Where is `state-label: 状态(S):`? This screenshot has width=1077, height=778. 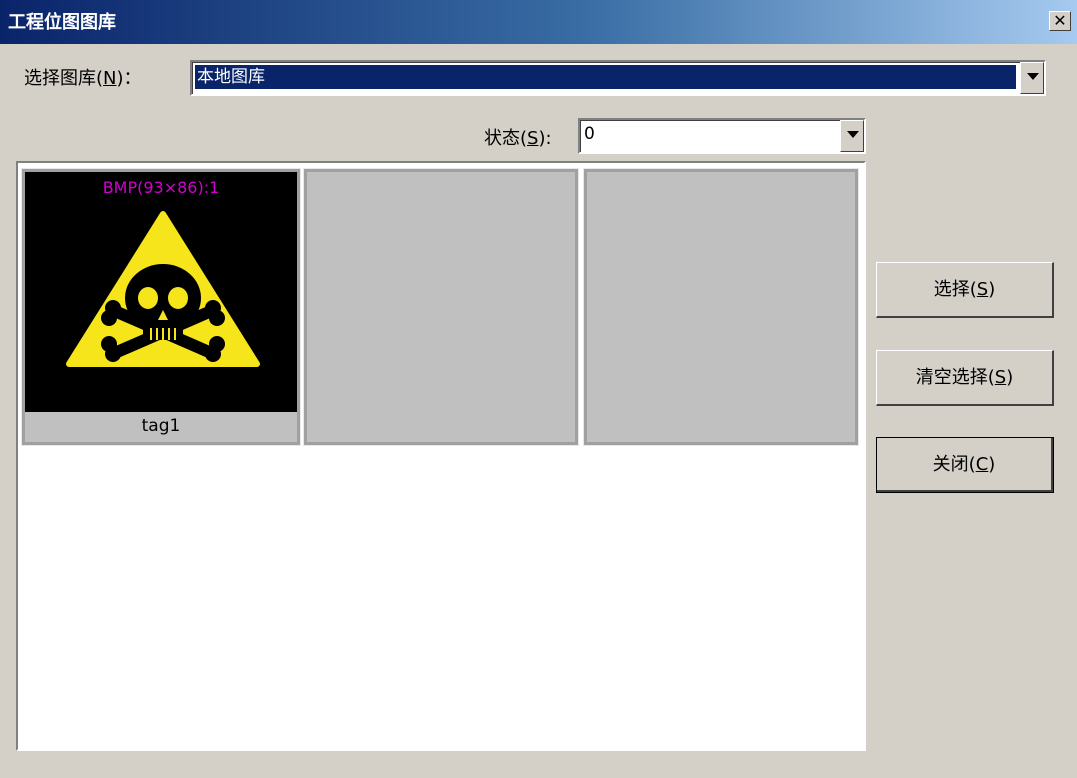 state-label: 状态(S): is located at coordinates (518, 137).